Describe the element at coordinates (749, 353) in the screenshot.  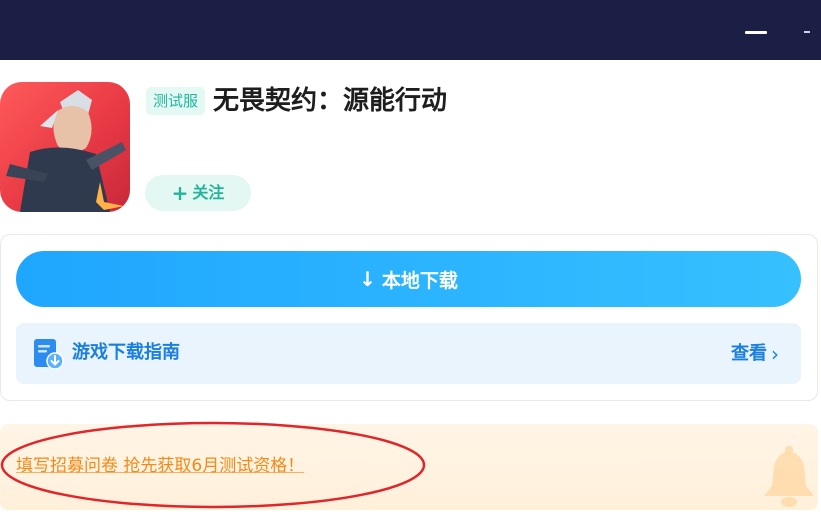
I see `view-guide-label: 查看` at that location.